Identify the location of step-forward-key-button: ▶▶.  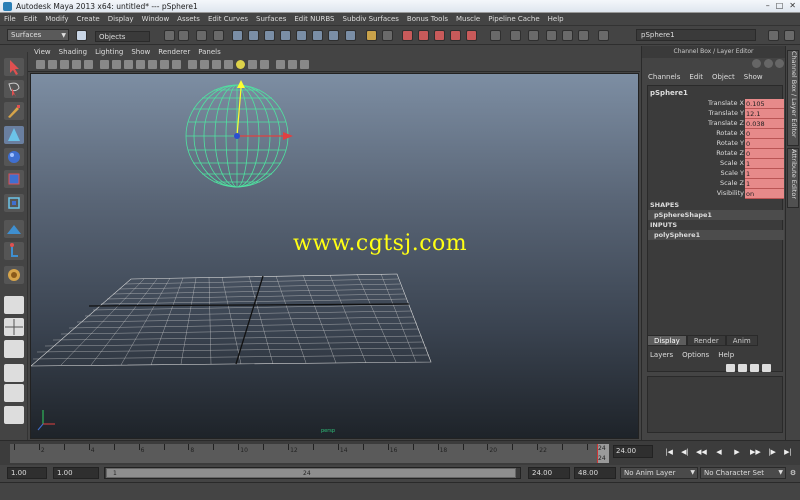
(755, 452).